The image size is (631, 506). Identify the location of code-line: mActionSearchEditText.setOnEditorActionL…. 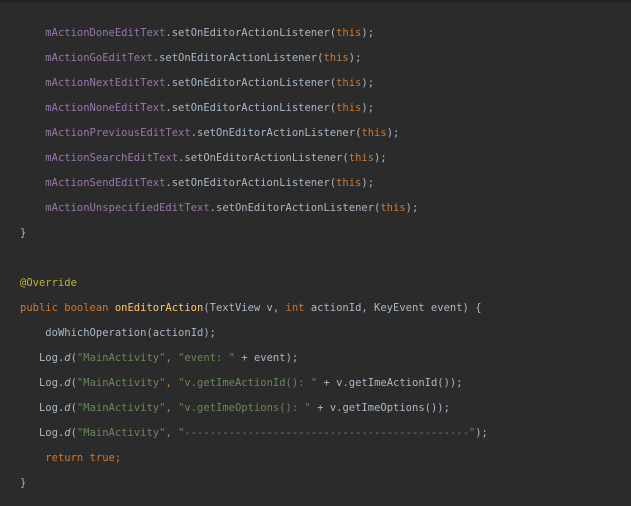
(203, 158).